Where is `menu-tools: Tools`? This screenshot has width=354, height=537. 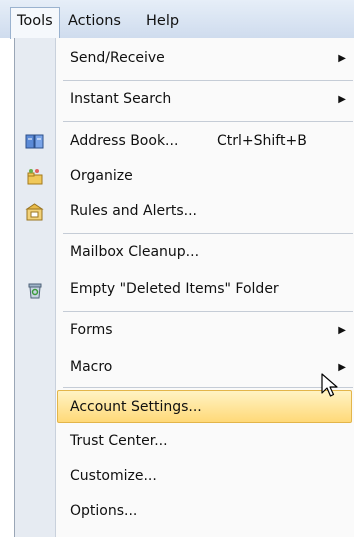 menu-tools: Tools is located at coordinates (35, 23).